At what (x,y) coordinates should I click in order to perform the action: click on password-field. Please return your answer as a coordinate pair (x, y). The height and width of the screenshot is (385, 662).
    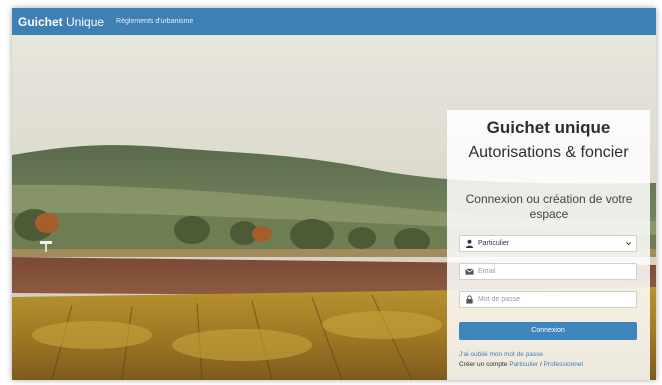
    Looking at the image, I should click on (548, 299).